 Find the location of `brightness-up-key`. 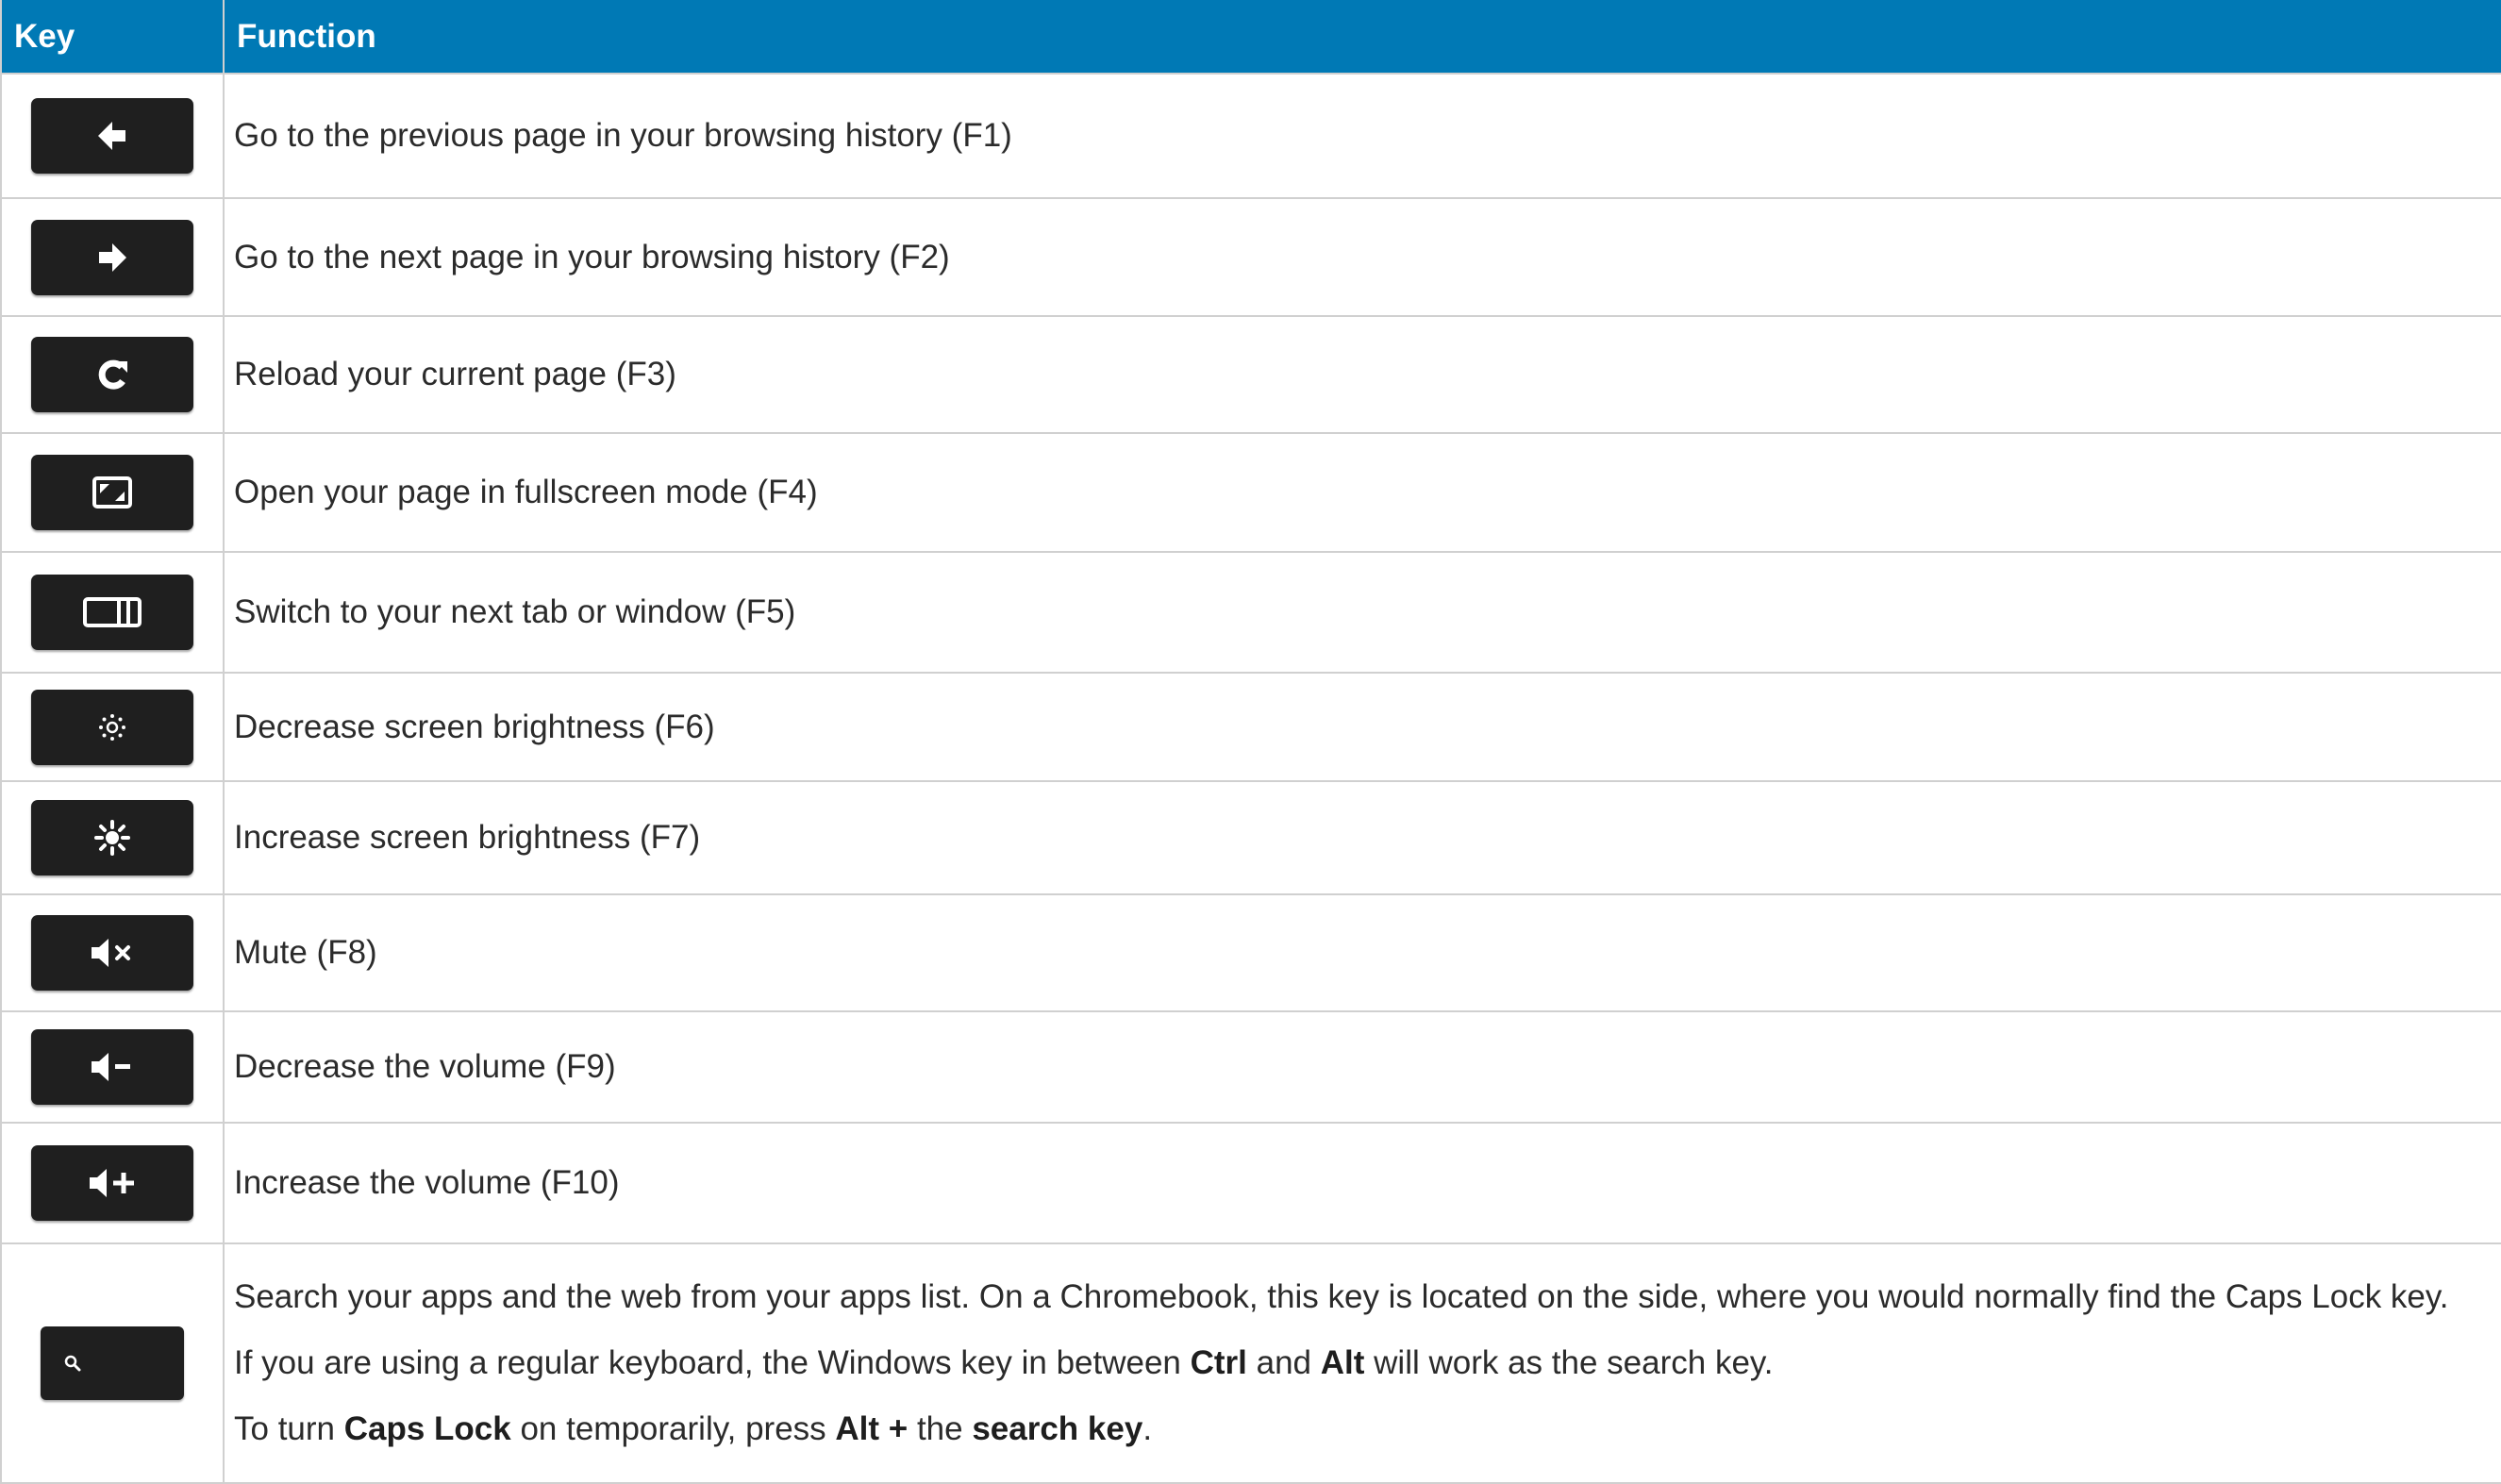

brightness-up-key is located at coordinates (112, 837).